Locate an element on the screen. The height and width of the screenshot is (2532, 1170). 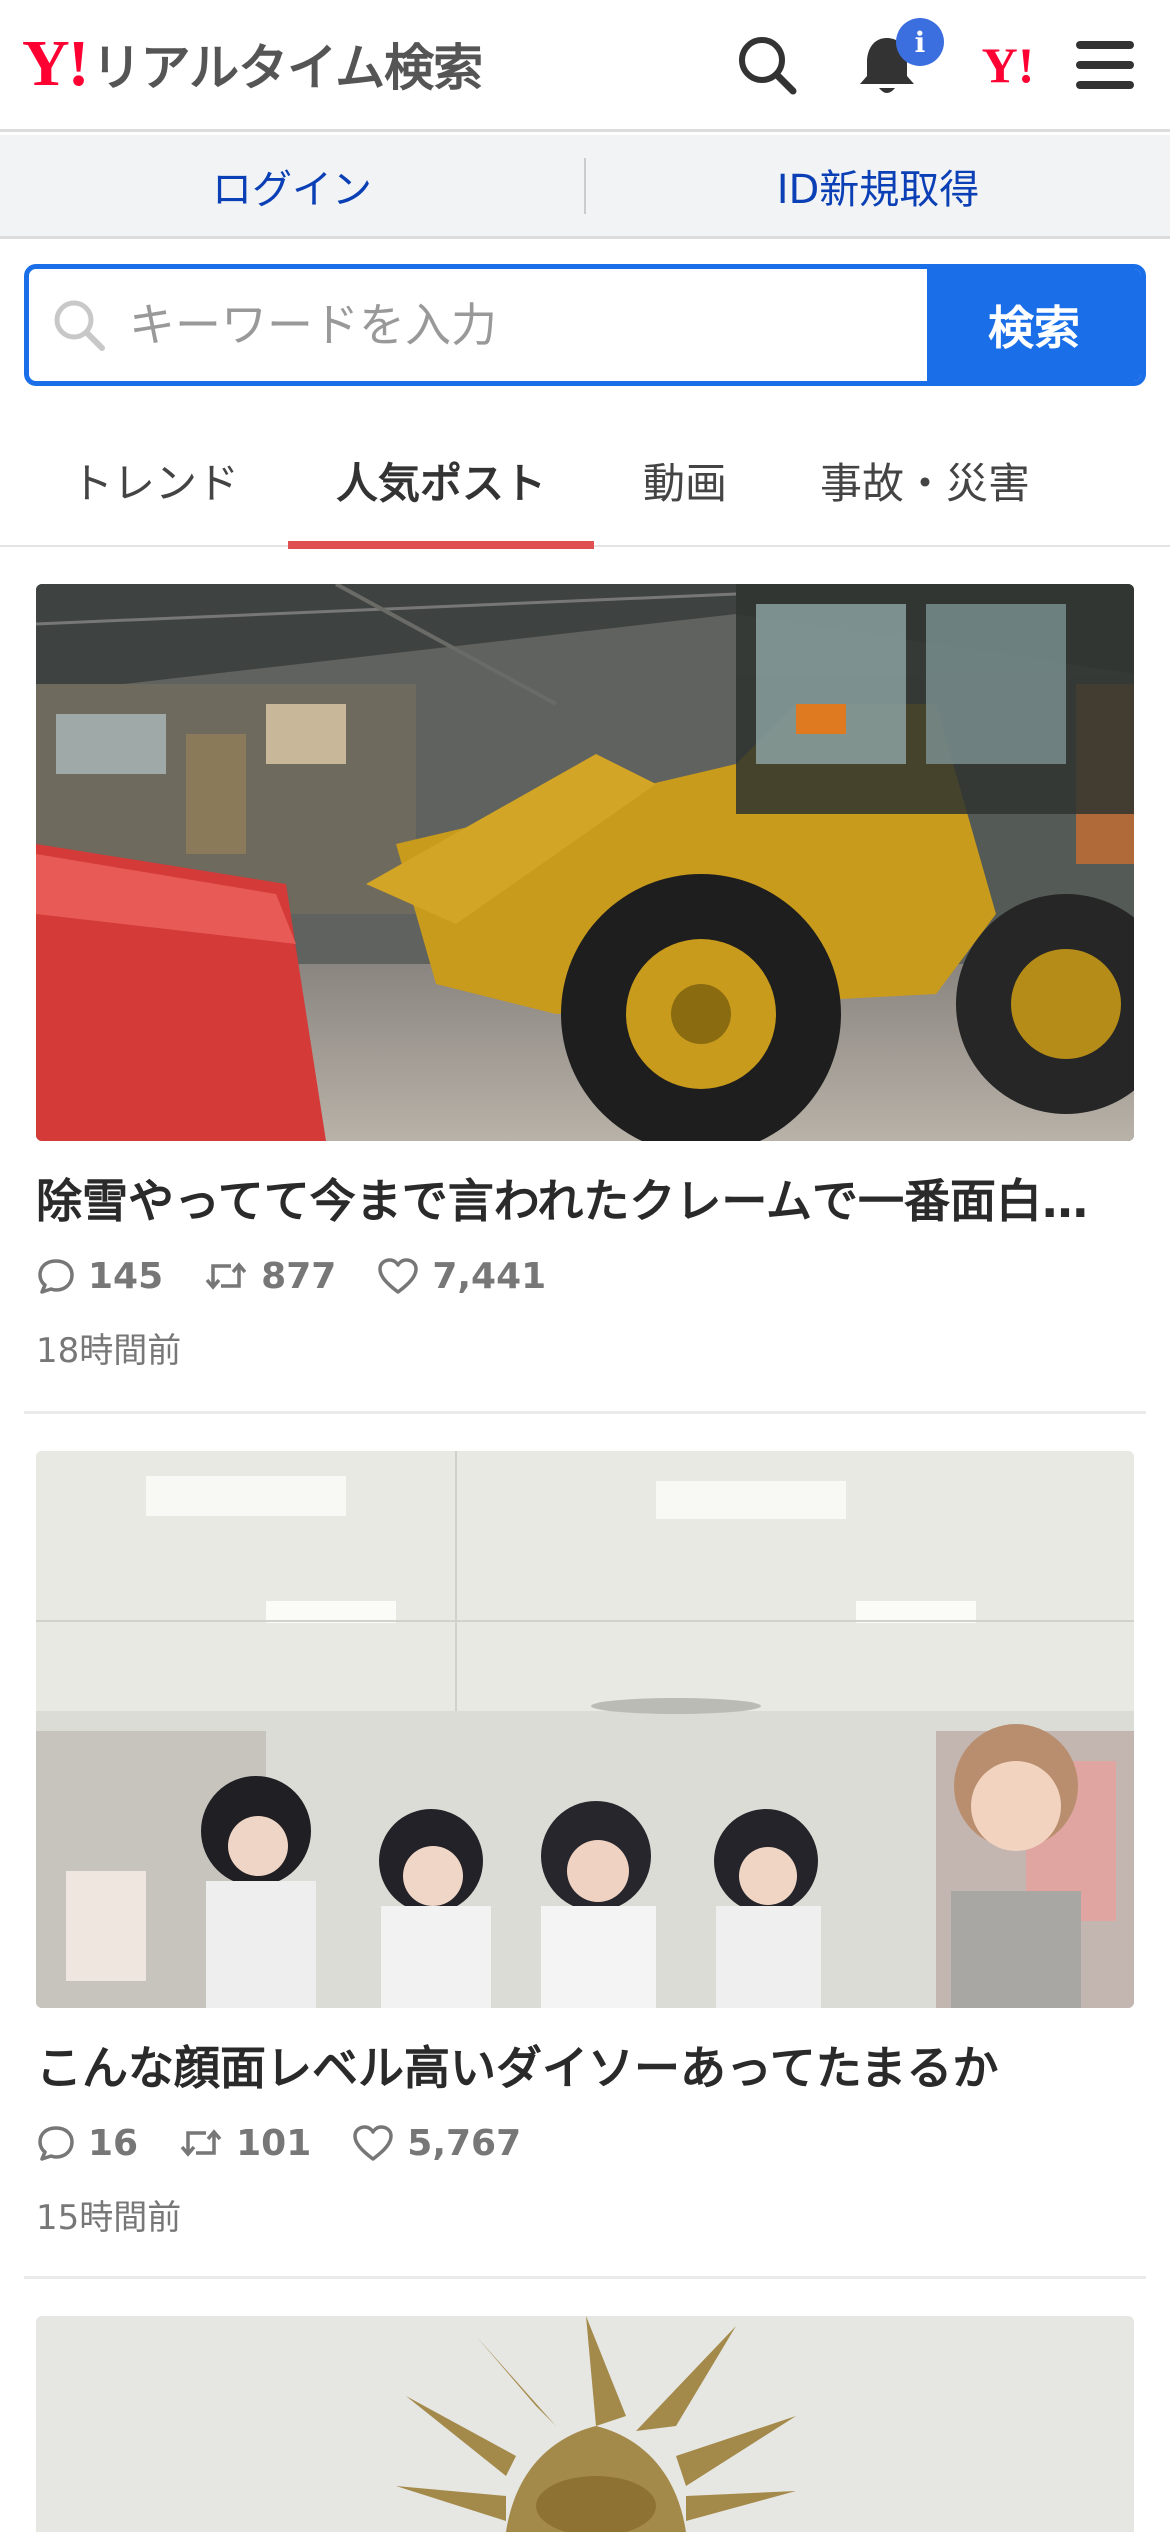
signup-link: ID新規取得 is located at coordinates (878, 186).